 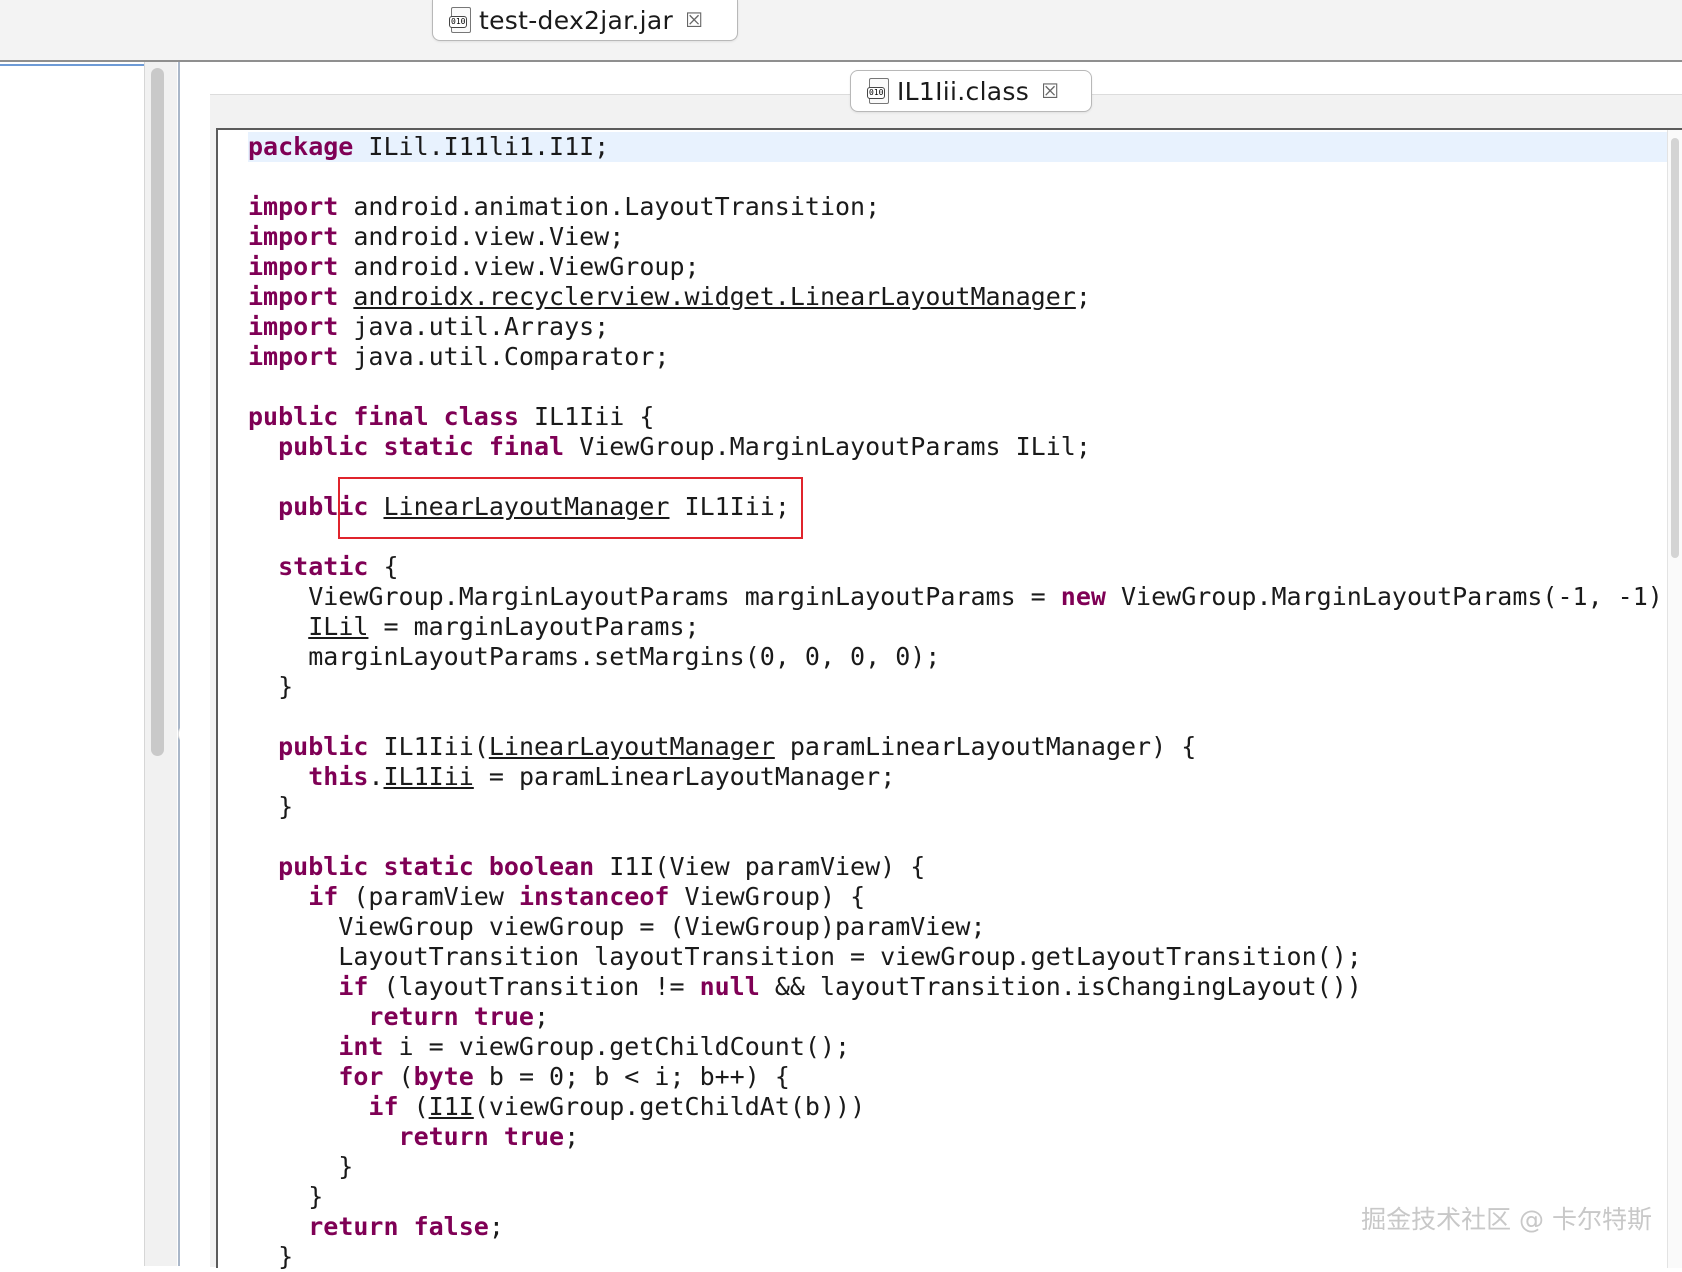 I want to click on editor-scrollbar, so click(x=1674, y=699).